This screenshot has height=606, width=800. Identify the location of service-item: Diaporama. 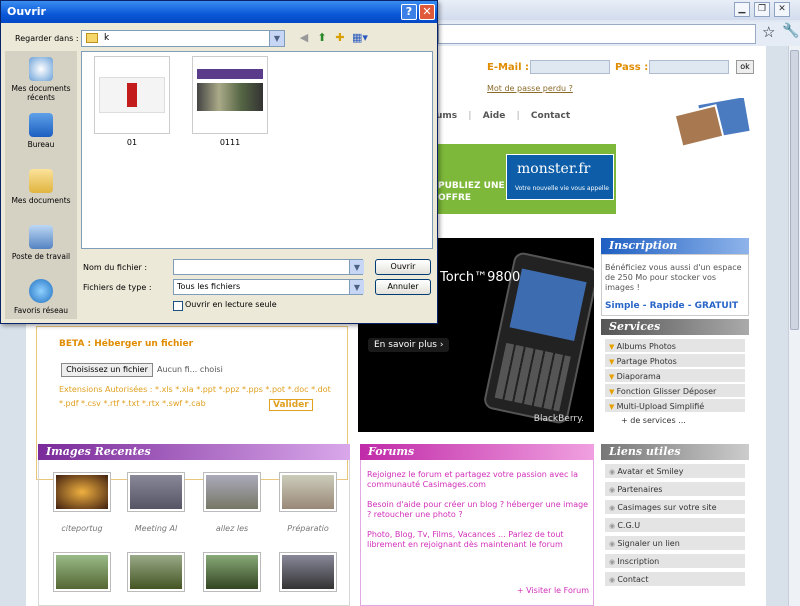
(675, 376).